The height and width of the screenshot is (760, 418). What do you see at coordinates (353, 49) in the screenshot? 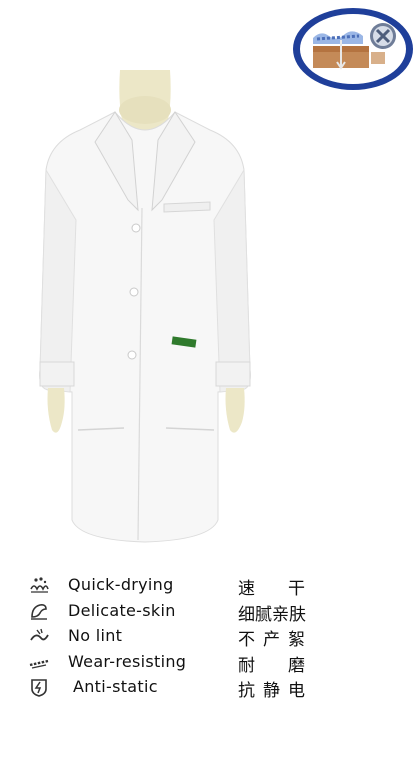
I see `fabric-technology-badge` at bounding box center [353, 49].